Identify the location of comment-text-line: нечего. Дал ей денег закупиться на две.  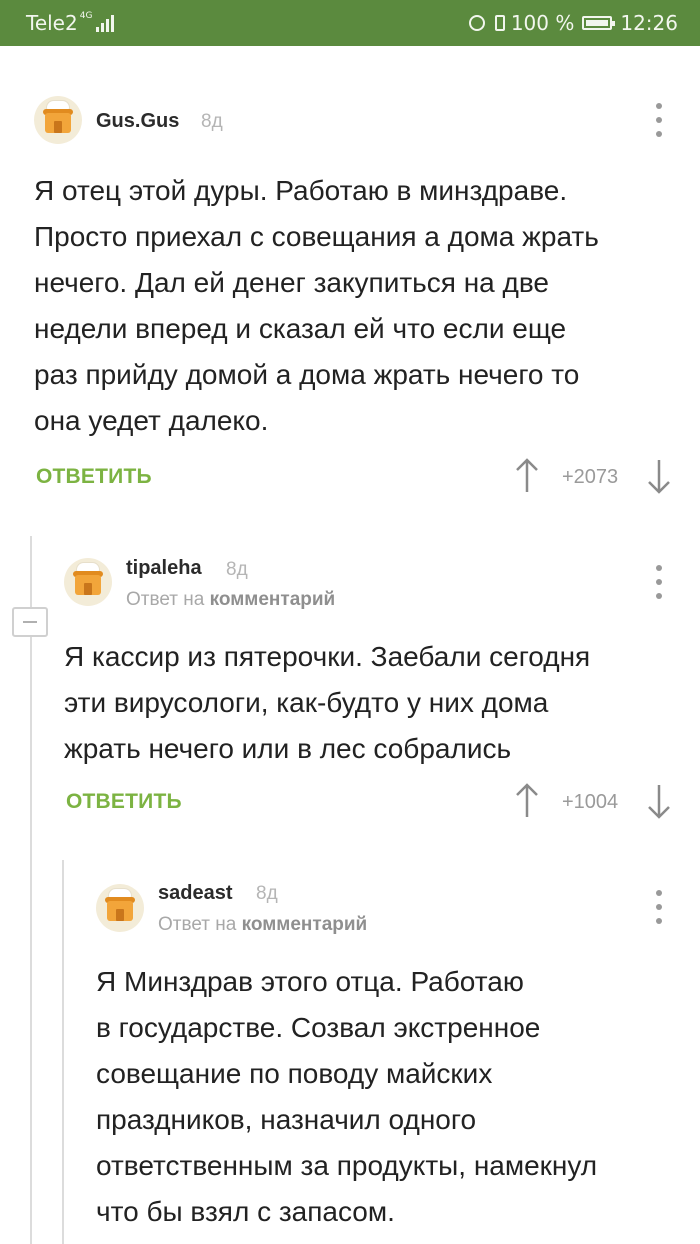
(291, 282).